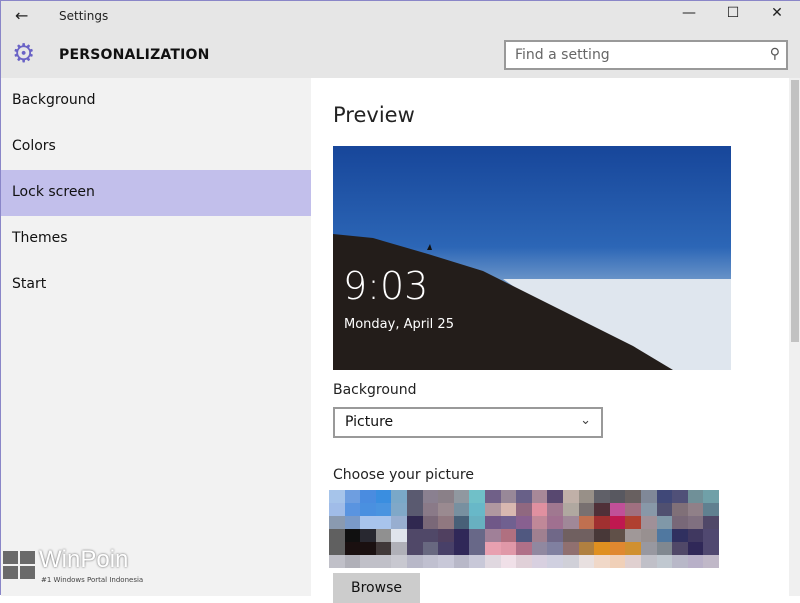 This screenshot has width=800, height=603. What do you see at coordinates (585, 420) in the screenshot?
I see `chevron-down-icon: ⌄` at bounding box center [585, 420].